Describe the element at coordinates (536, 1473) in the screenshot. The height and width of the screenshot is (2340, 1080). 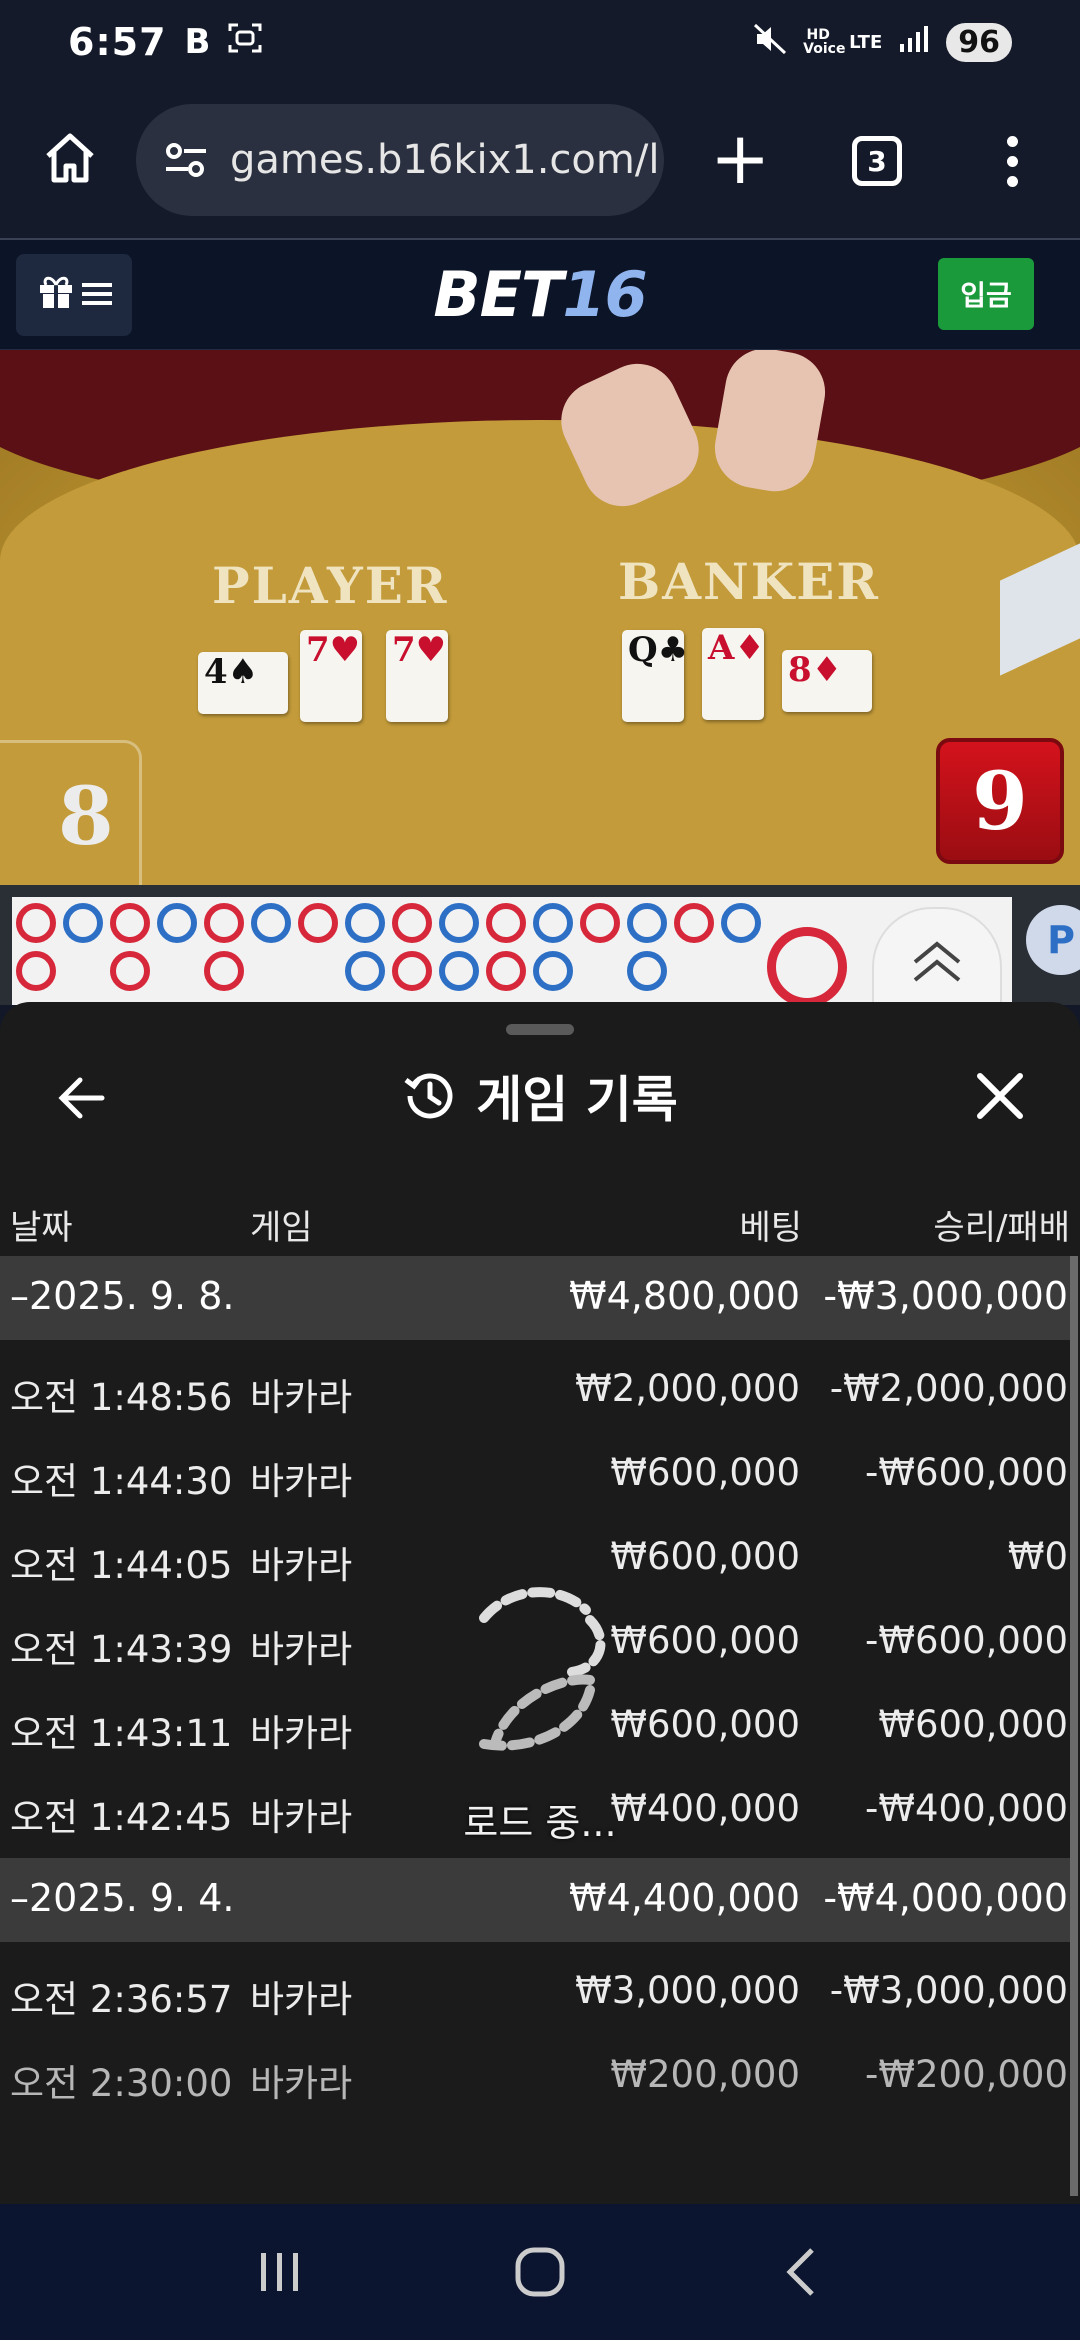
I see `table-row: 오전 1:44:30 바카라 ₩600,000 -₩600,000` at that location.